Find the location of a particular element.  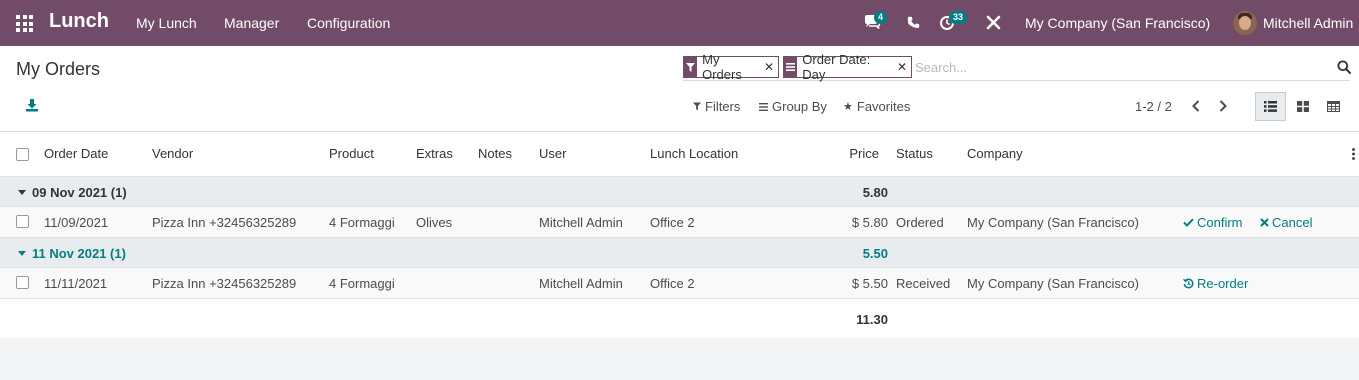

activities-count-badge: 33 is located at coordinates (958, 17).